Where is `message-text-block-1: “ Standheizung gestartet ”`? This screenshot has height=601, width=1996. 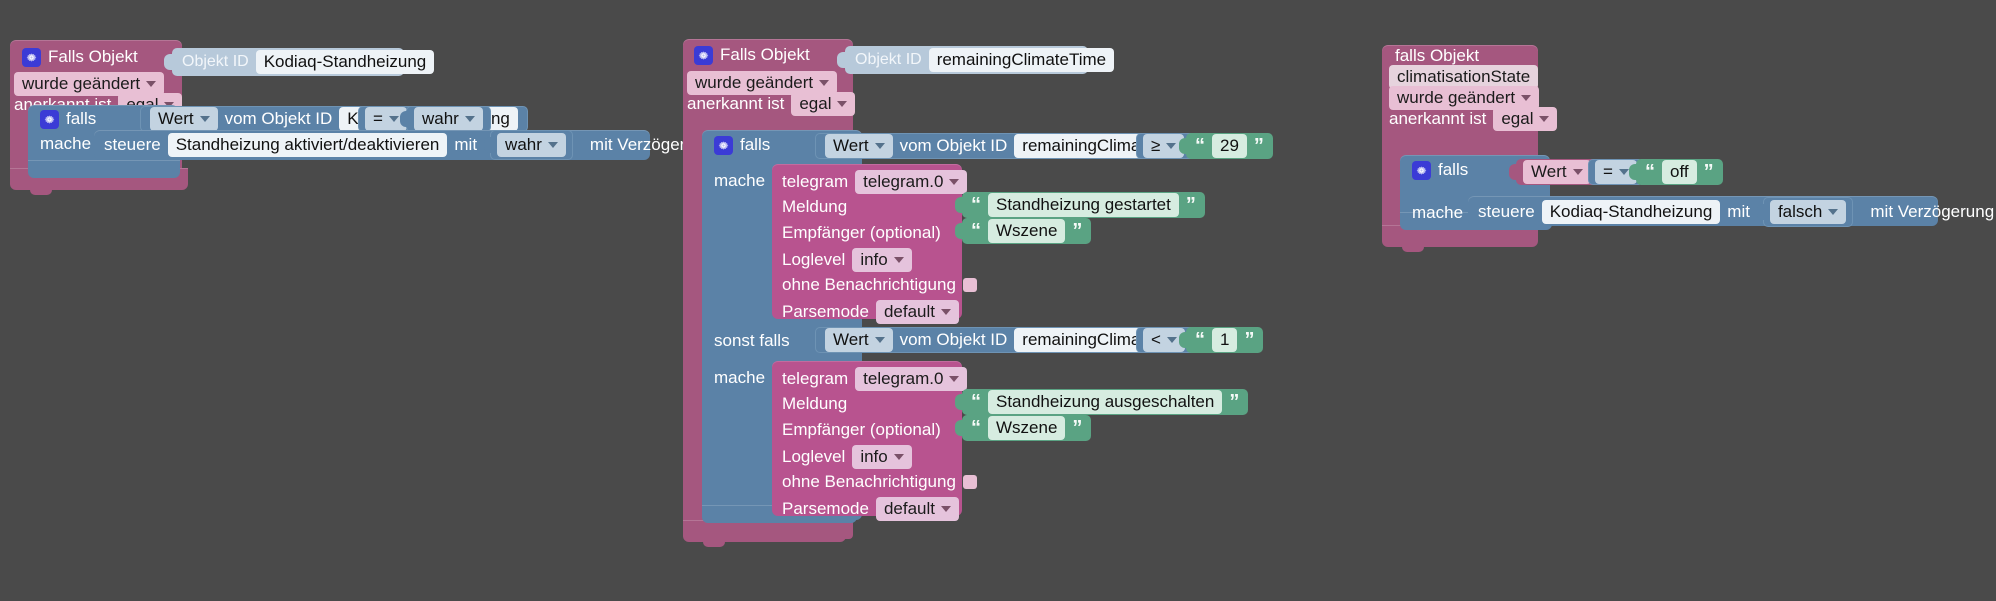
message-text-block-1: “ Standheizung gestartet ” is located at coordinates (1083, 205).